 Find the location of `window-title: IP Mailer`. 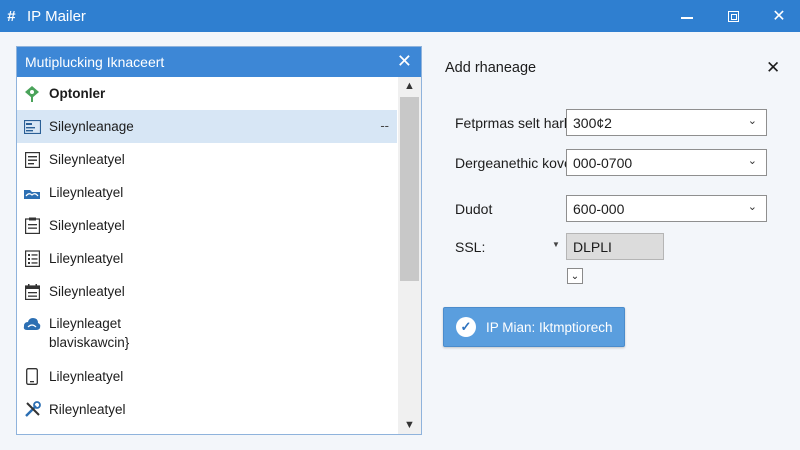

window-title: IP Mailer is located at coordinates (56, 16).